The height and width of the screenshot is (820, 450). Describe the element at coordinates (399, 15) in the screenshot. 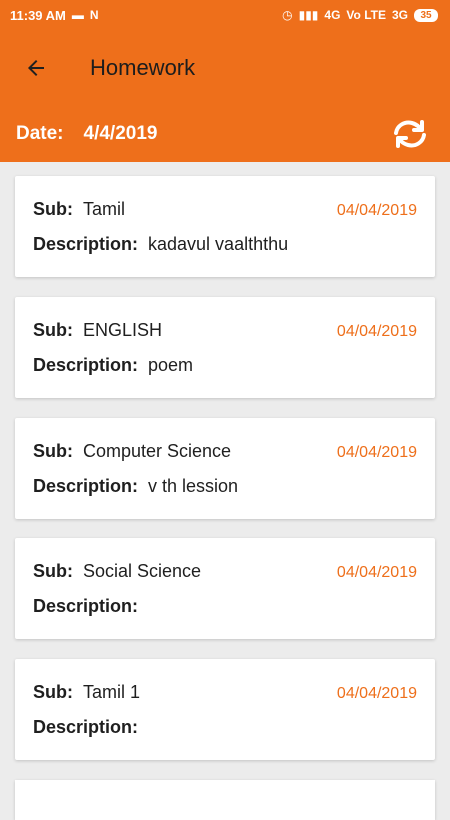

I see `network-3g: 3G` at that location.